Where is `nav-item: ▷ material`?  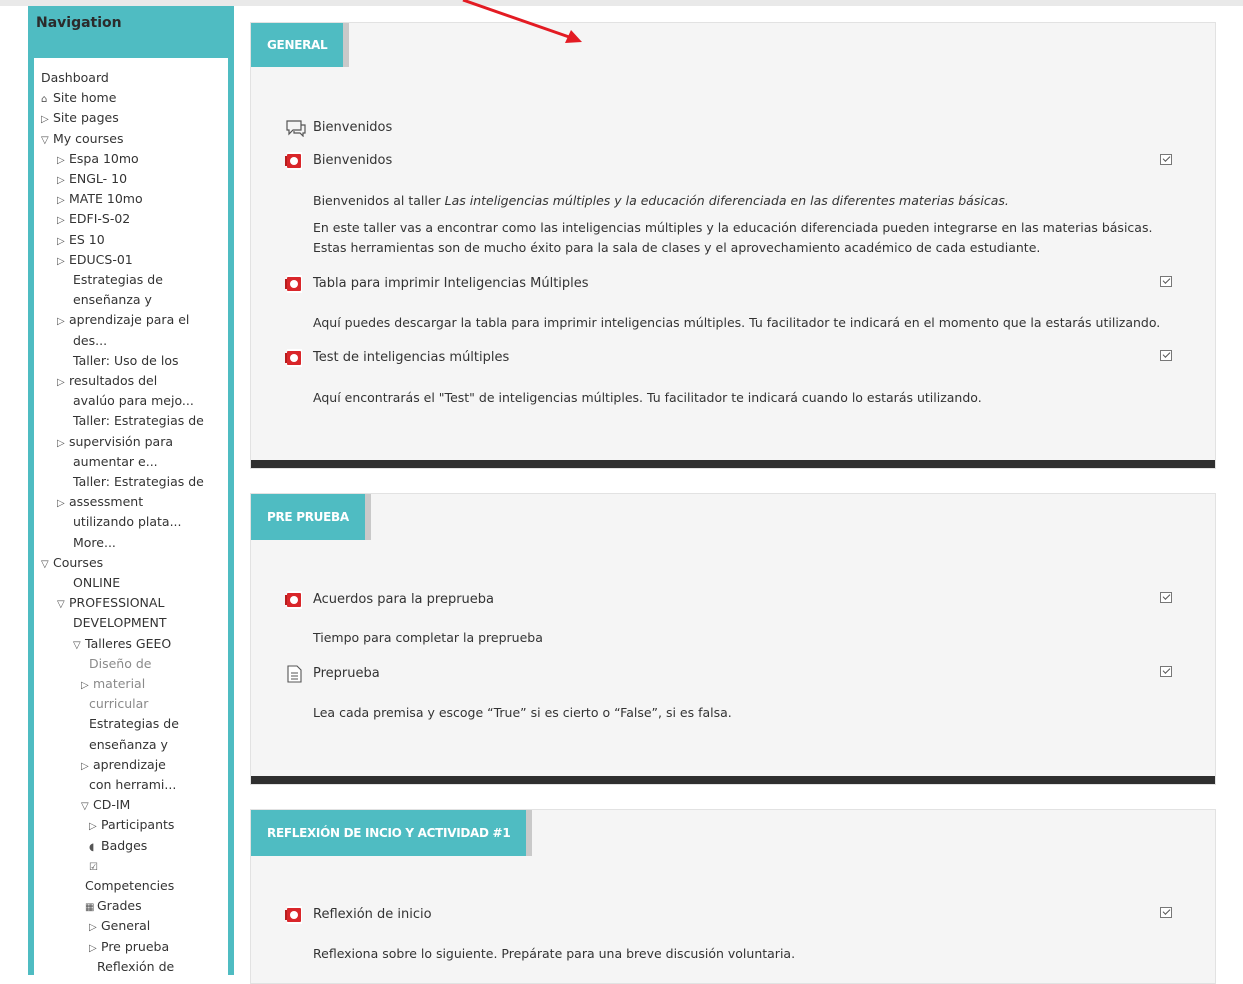 nav-item: ▷ material is located at coordinates (113, 685).